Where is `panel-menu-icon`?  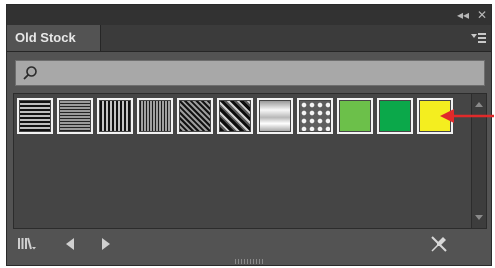
panel-menu-icon is located at coordinates (479, 38).